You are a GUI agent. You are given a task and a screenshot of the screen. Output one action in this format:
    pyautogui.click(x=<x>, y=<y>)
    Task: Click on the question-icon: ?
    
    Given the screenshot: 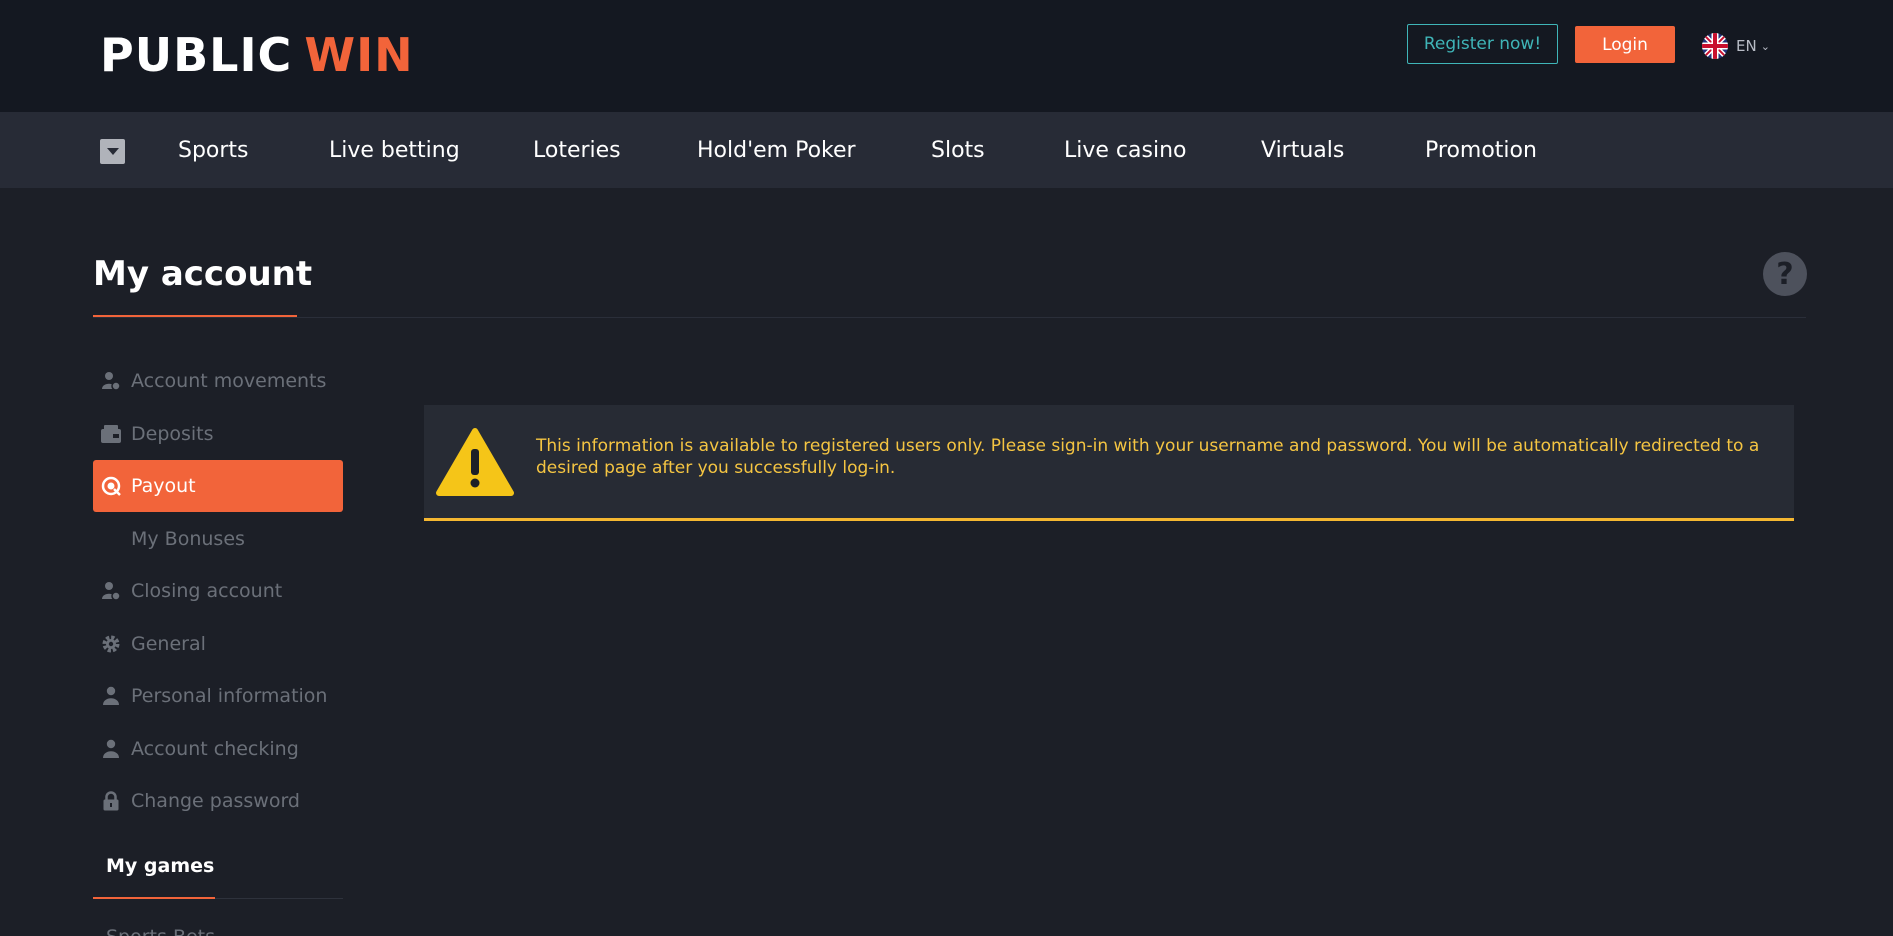 What is the action you would take?
    pyautogui.click(x=1785, y=274)
    